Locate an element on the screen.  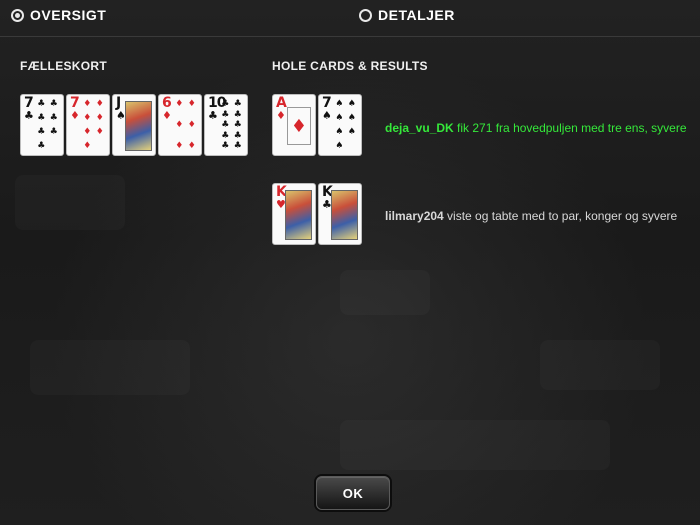
card-suit-icon: ♠ is located at coordinates (327, 115).